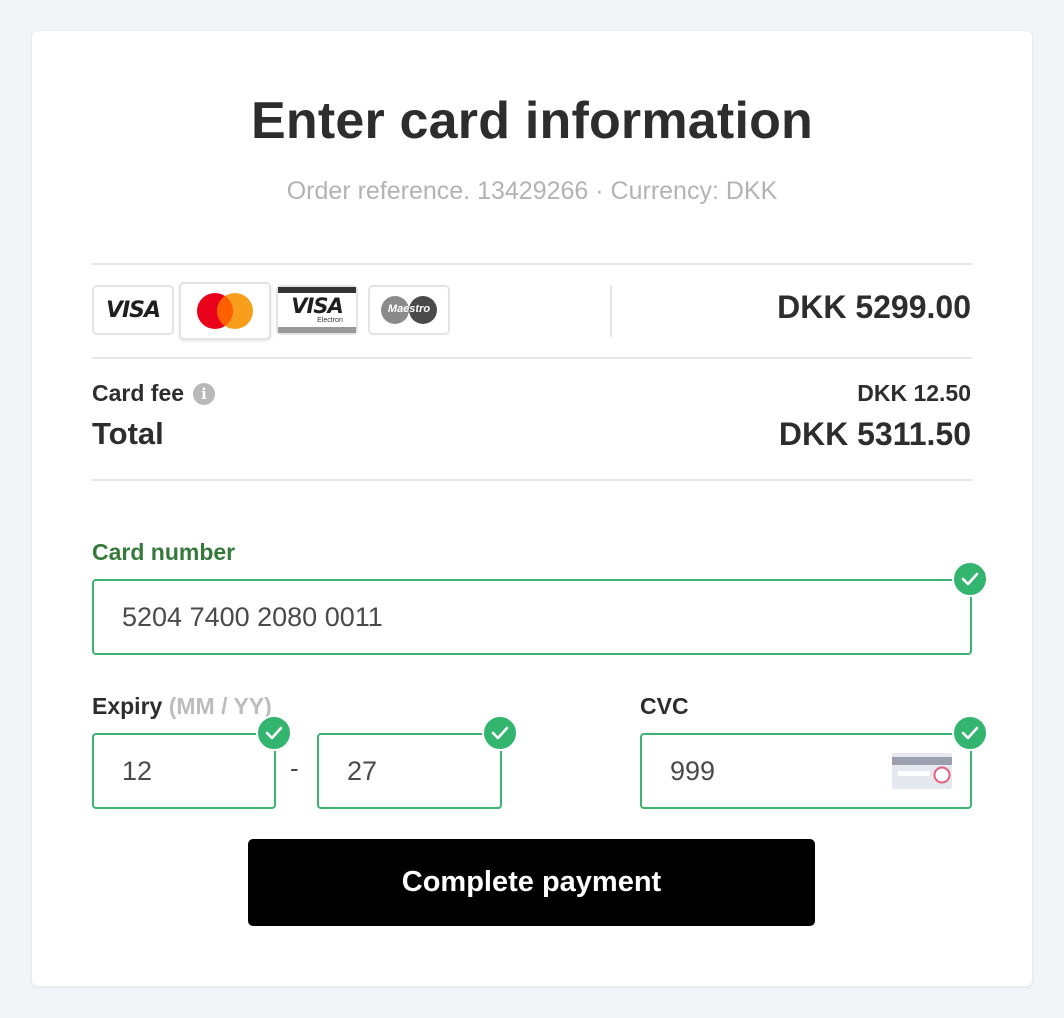 The width and height of the screenshot is (1064, 1018). I want to click on total-amount: DKK 5311.50, so click(874, 434).